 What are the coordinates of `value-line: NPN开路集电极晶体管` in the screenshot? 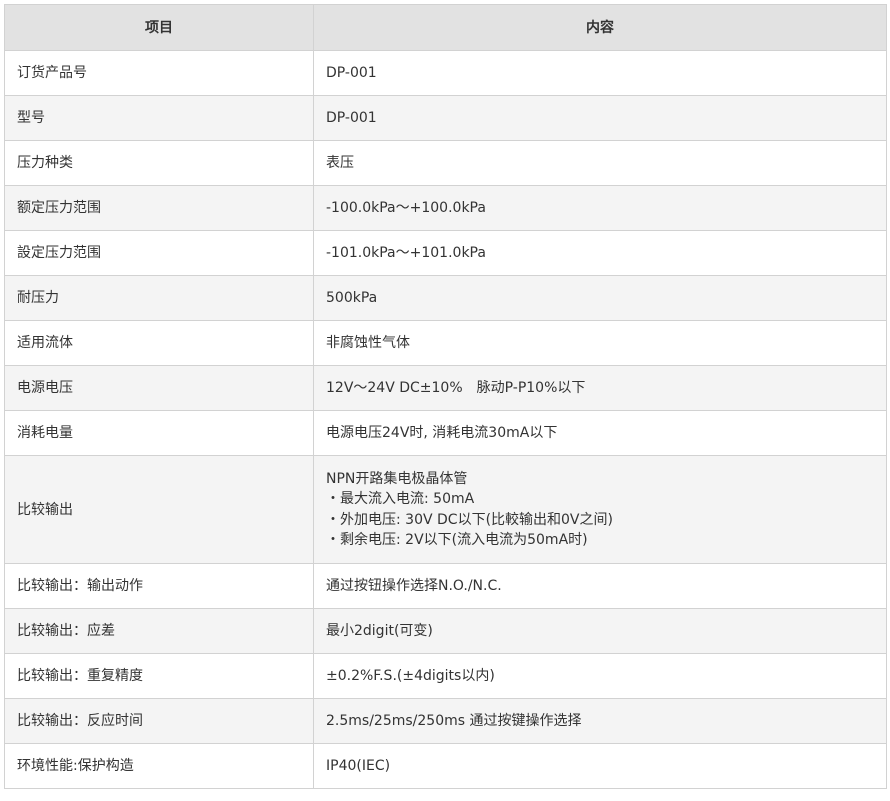 It's located at (397, 478).